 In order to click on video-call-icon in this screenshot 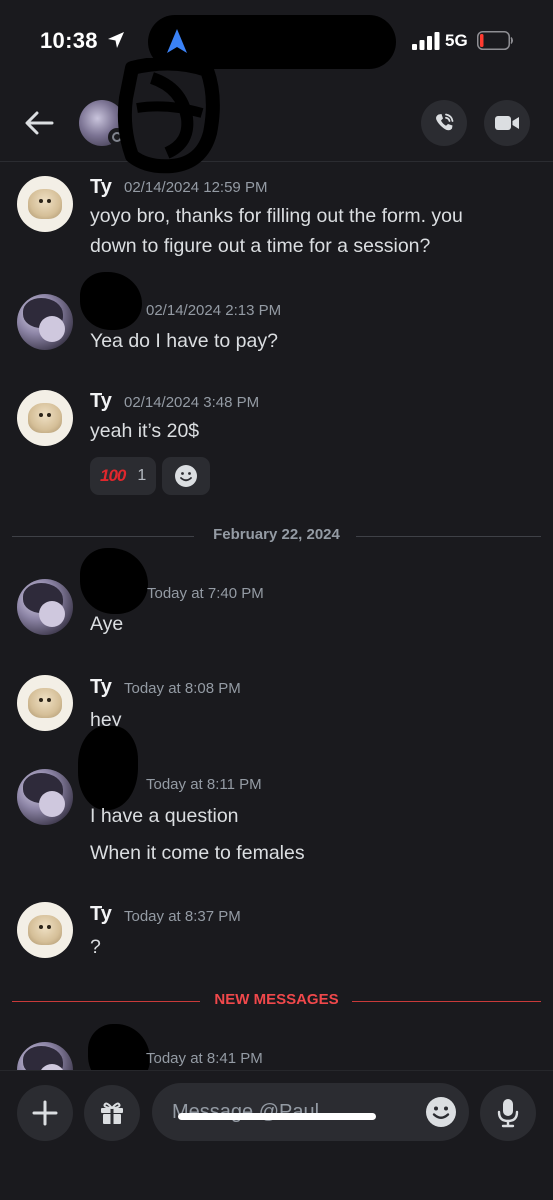, I will do `click(507, 123)`.